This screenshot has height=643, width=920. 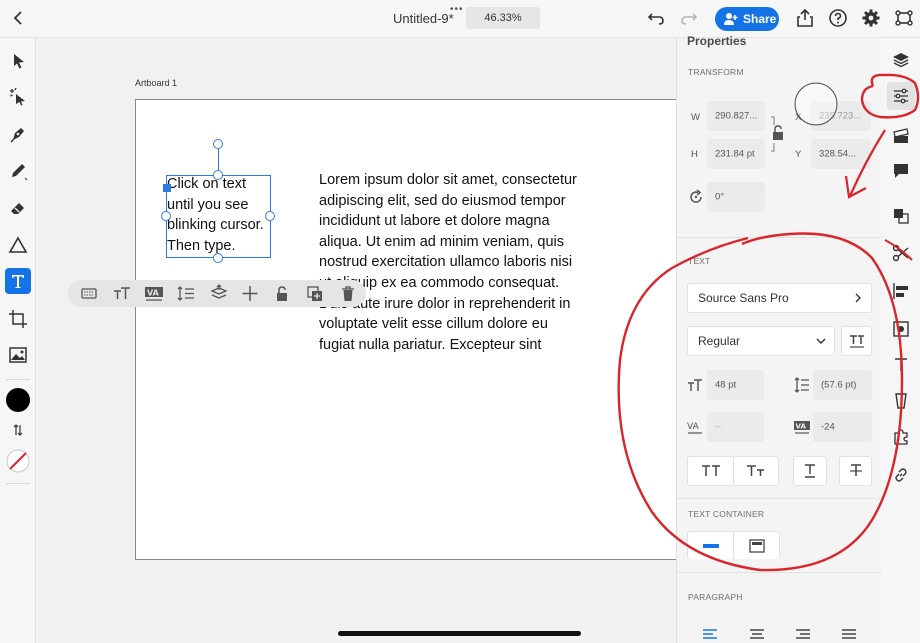 What do you see at coordinates (315, 293) in the screenshot?
I see `duplicate-icon` at bounding box center [315, 293].